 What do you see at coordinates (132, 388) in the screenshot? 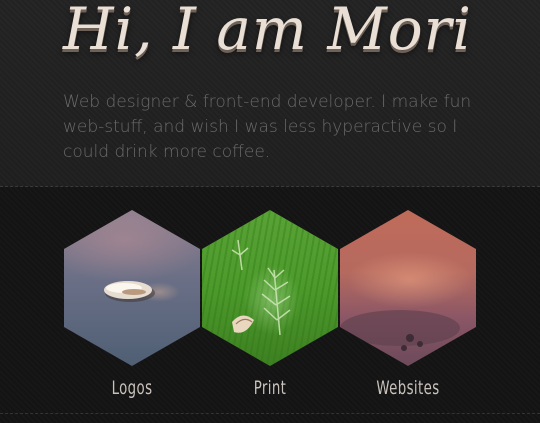
I see `portfolio-label-logos: Logos` at bounding box center [132, 388].